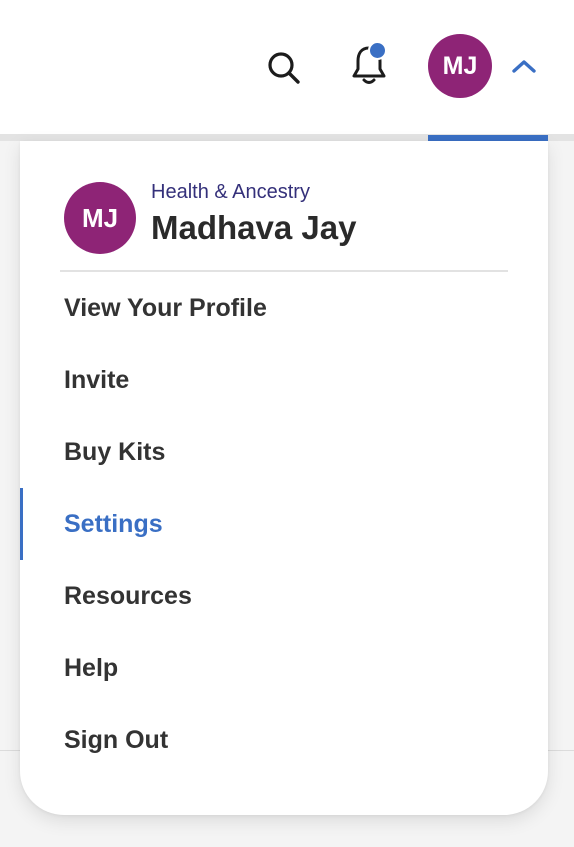 The image size is (574, 847). What do you see at coordinates (377, 50) in the screenshot?
I see `notification-badge` at bounding box center [377, 50].